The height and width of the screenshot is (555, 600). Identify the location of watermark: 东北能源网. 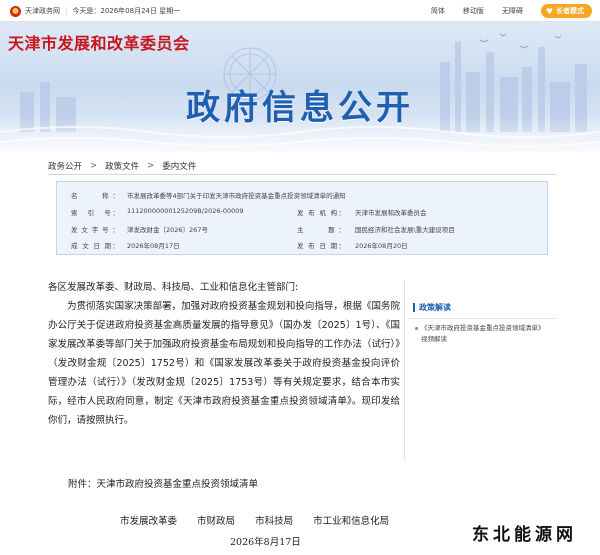
(524, 535).